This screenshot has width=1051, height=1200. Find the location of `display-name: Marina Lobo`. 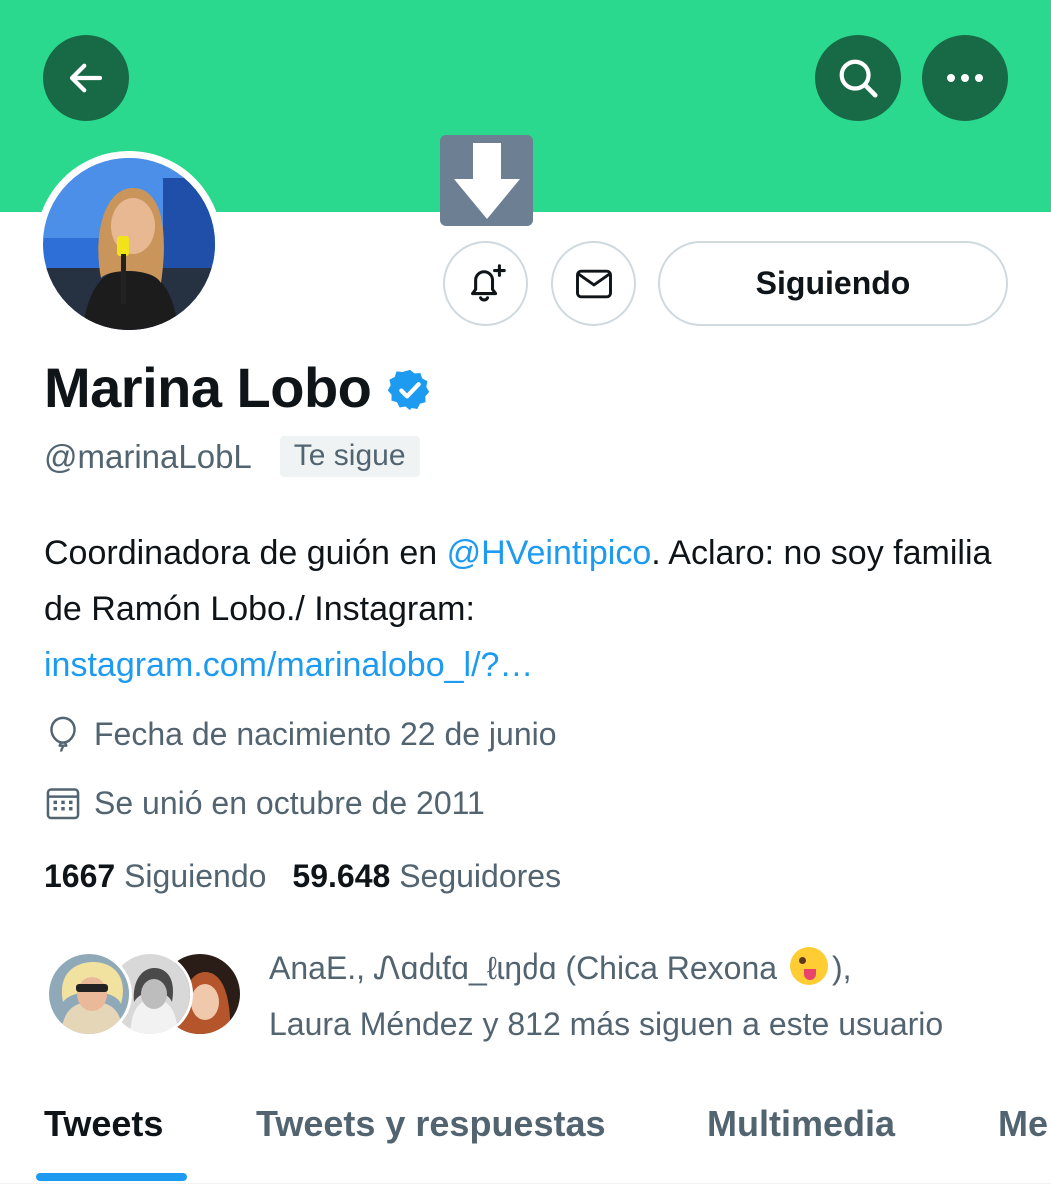

display-name: Marina Lobo is located at coordinates (208, 387).